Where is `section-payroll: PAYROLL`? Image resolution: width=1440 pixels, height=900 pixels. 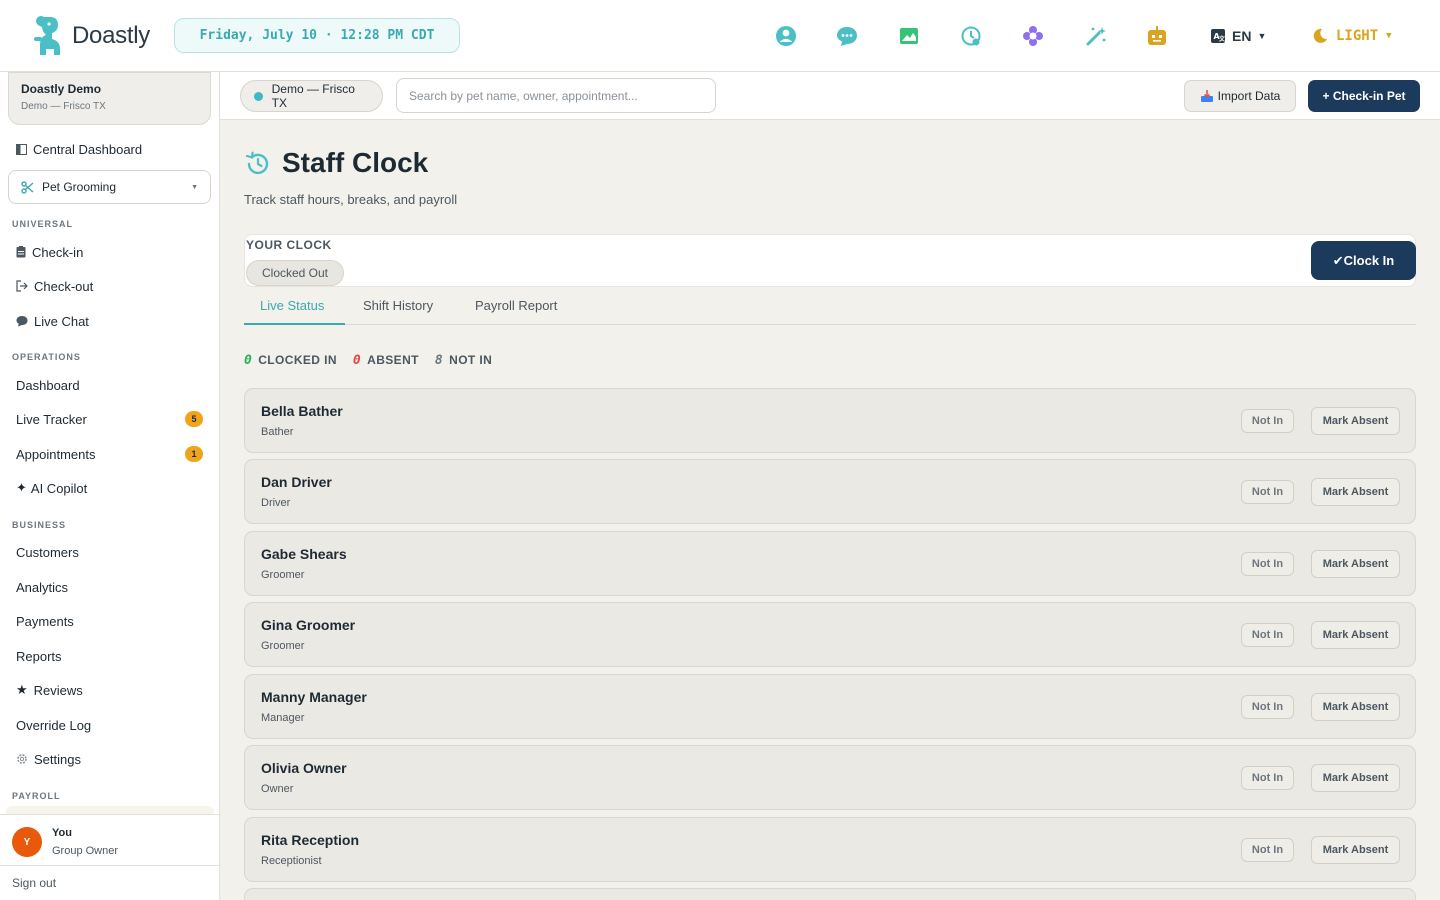 section-payroll: PAYROLL is located at coordinates (36, 796).